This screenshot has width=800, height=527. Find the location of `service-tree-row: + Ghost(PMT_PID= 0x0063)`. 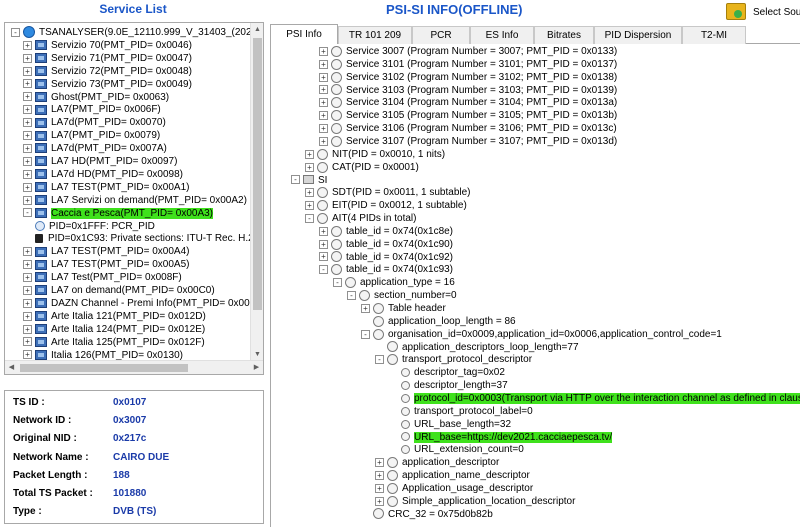

service-tree-row: + Ghost(PMT_PID= 0x0063) is located at coordinates (96, 97).